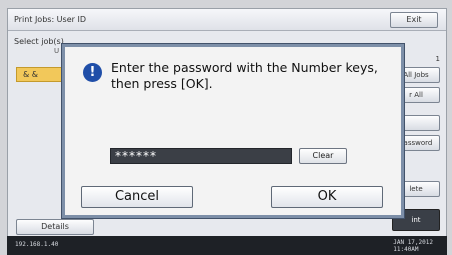  What do you see at coordinates (327, 197) in the screenshot?
I see `ok-button: OK` at bounding box center [327, 197].